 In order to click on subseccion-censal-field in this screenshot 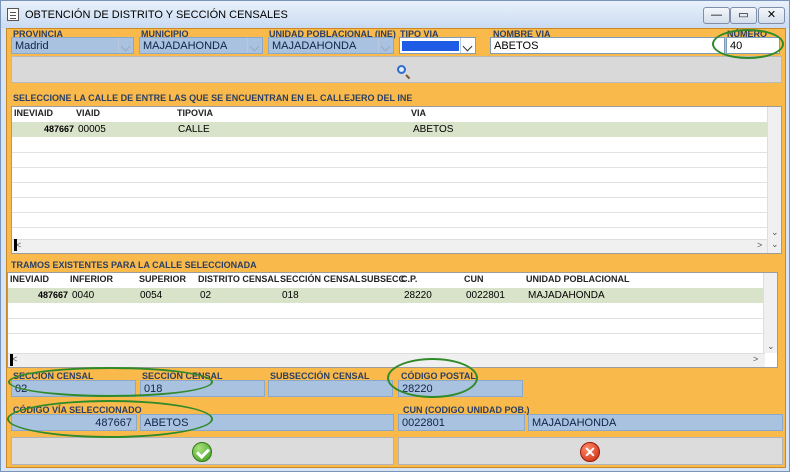, I will do `click(330, 388)`.